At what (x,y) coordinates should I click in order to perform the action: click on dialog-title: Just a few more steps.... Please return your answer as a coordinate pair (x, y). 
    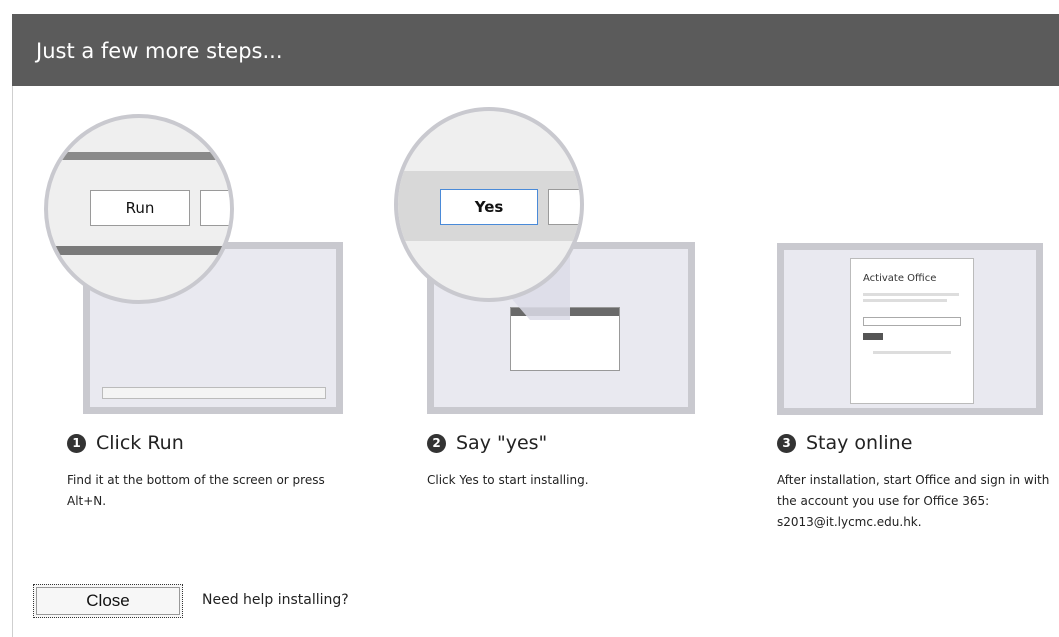
    Looking at the image, I should click on (159, 51).